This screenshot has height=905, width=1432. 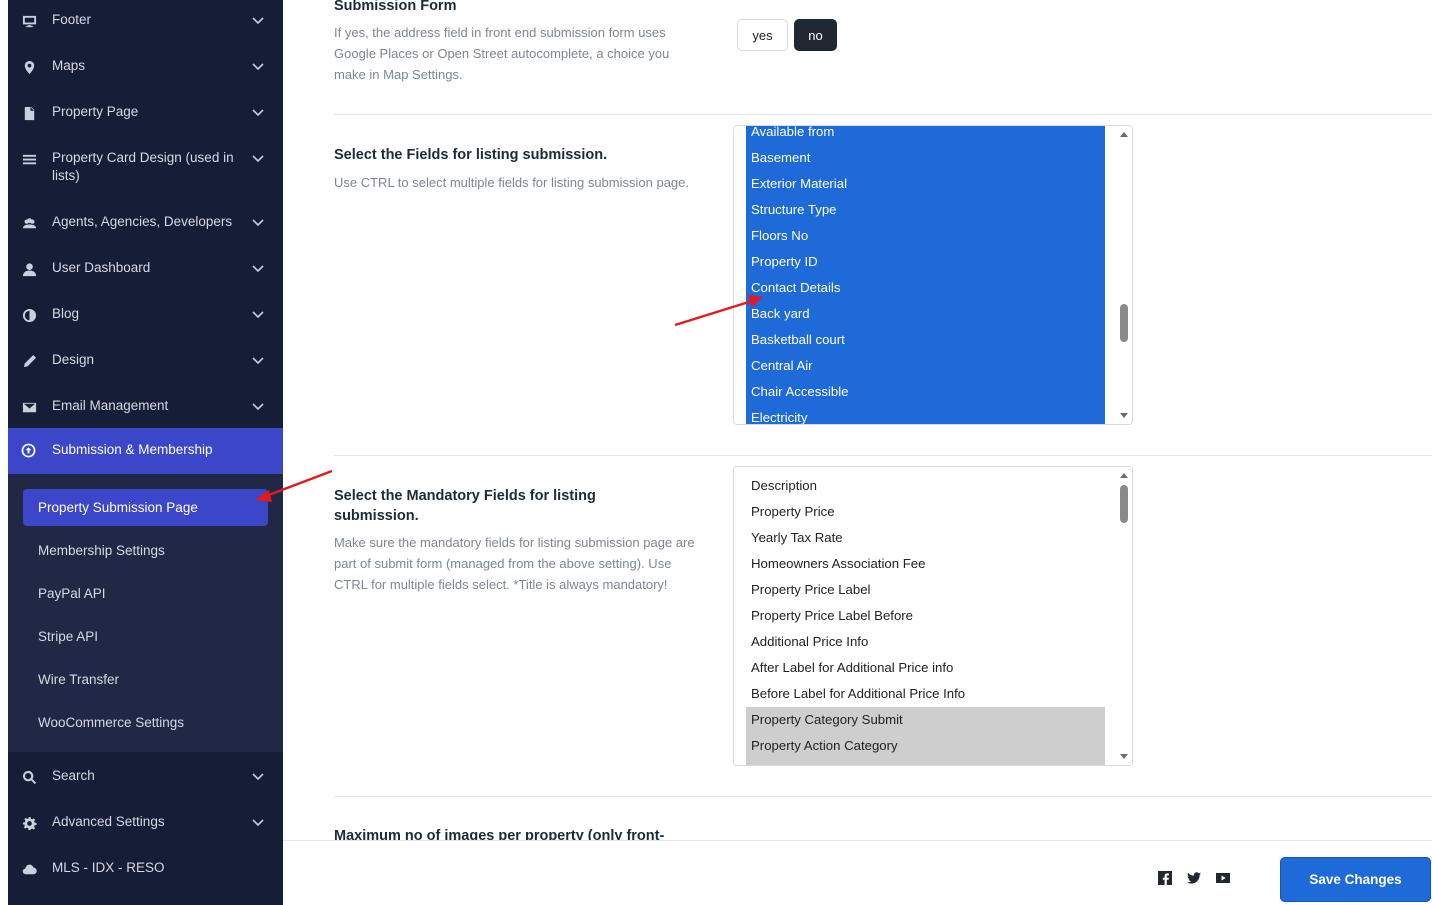 I want to click on submenu-item-wire-transfer: Wire Transfer, so click(x=145, y=679).